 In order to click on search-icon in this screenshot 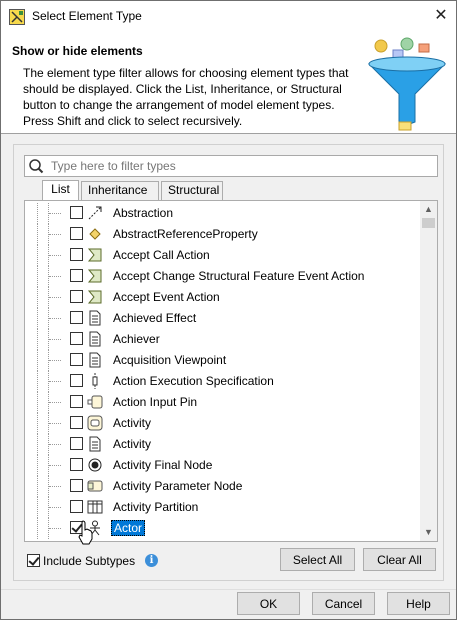, I will do `click(36, 166)`.